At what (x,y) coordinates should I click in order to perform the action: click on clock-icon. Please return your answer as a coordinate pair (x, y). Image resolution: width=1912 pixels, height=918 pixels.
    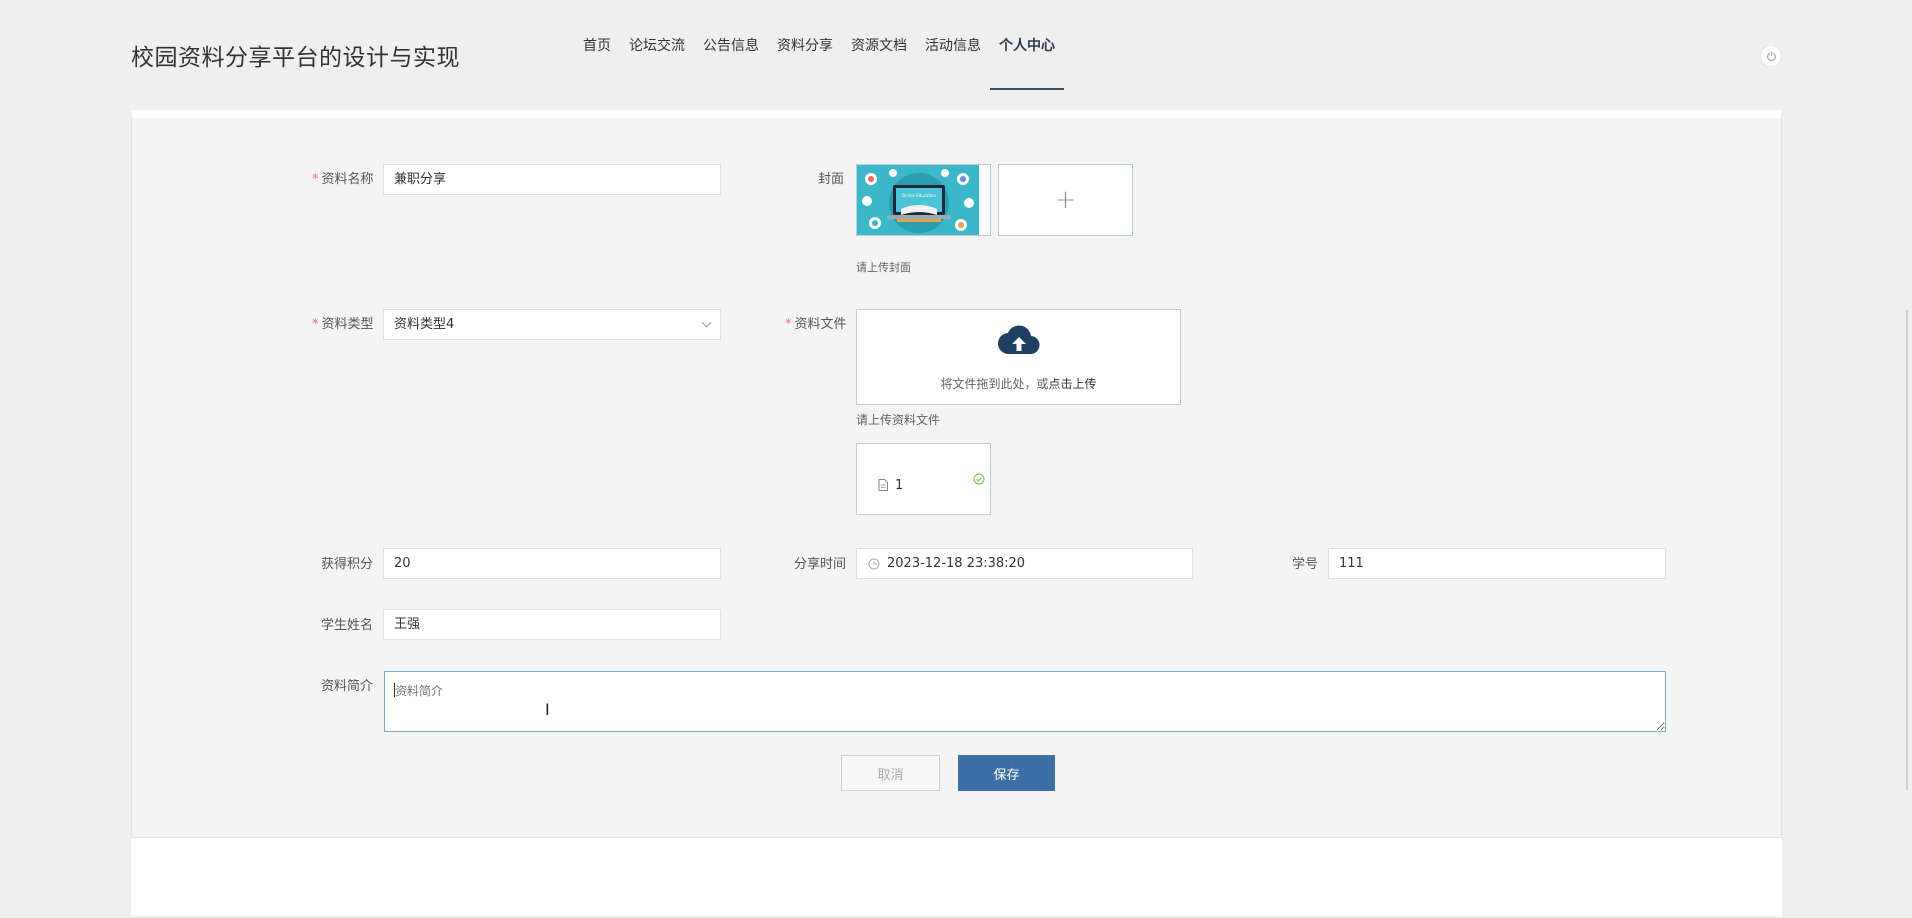
    Looking at the image, I should click on (874, 564).